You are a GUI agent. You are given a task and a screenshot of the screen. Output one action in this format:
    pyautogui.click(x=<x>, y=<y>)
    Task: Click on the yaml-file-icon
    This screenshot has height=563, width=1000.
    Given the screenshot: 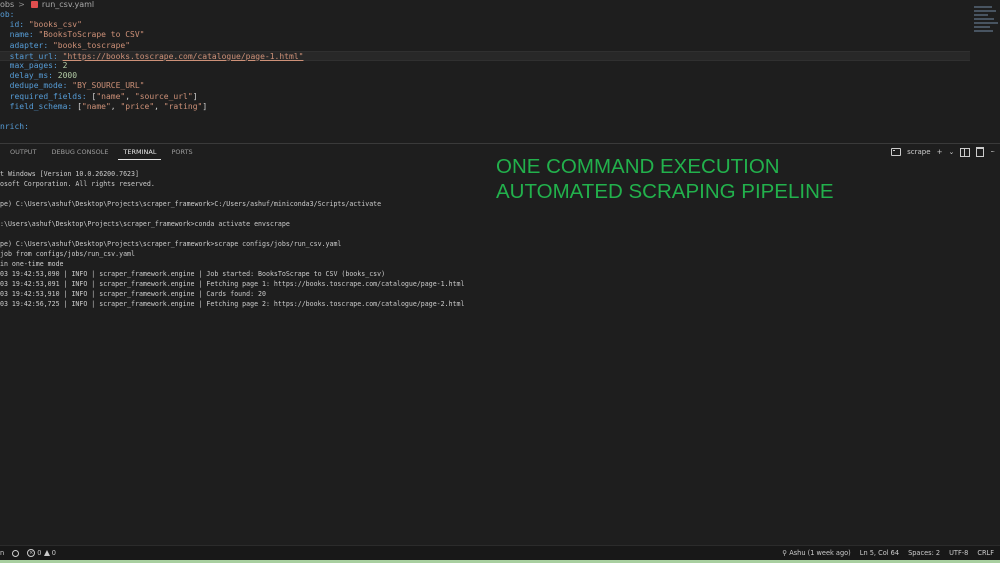 What is the action you would take?
    pyautogui.click(x=34, y=4)
    